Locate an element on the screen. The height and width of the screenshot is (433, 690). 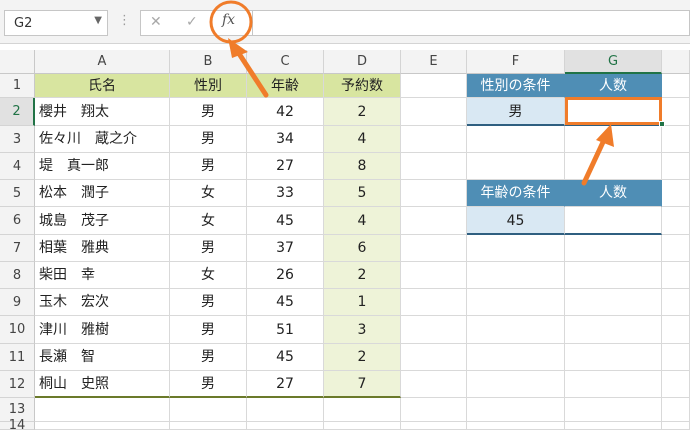
arrow-to-g2 is located at coordinates (594, 161).